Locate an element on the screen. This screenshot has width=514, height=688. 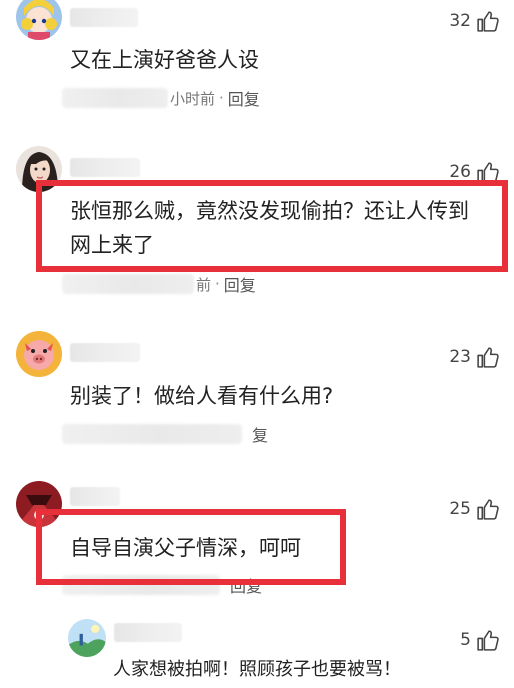
comment-text: 又在上演好爸爸人设 is located at coordinates (164, 60).